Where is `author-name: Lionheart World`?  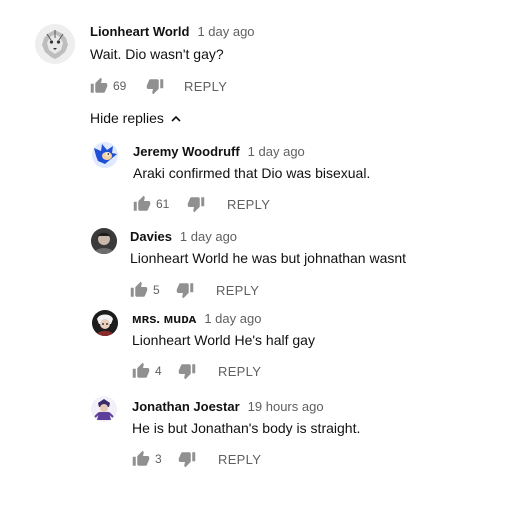
author-name: Lionheart World is located at coordinates (139, 31).